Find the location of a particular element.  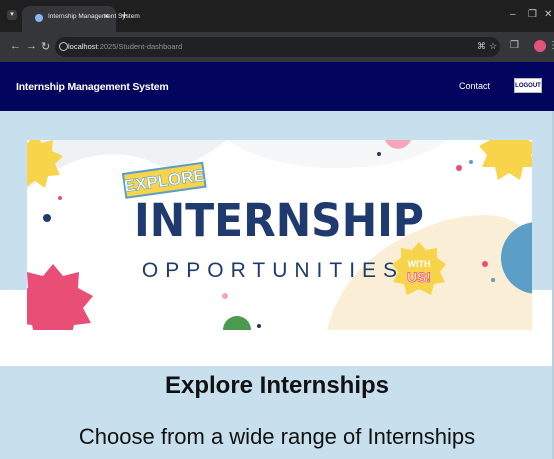

banner-headline: INTERNSHIP is located at coordinates (279, 220).